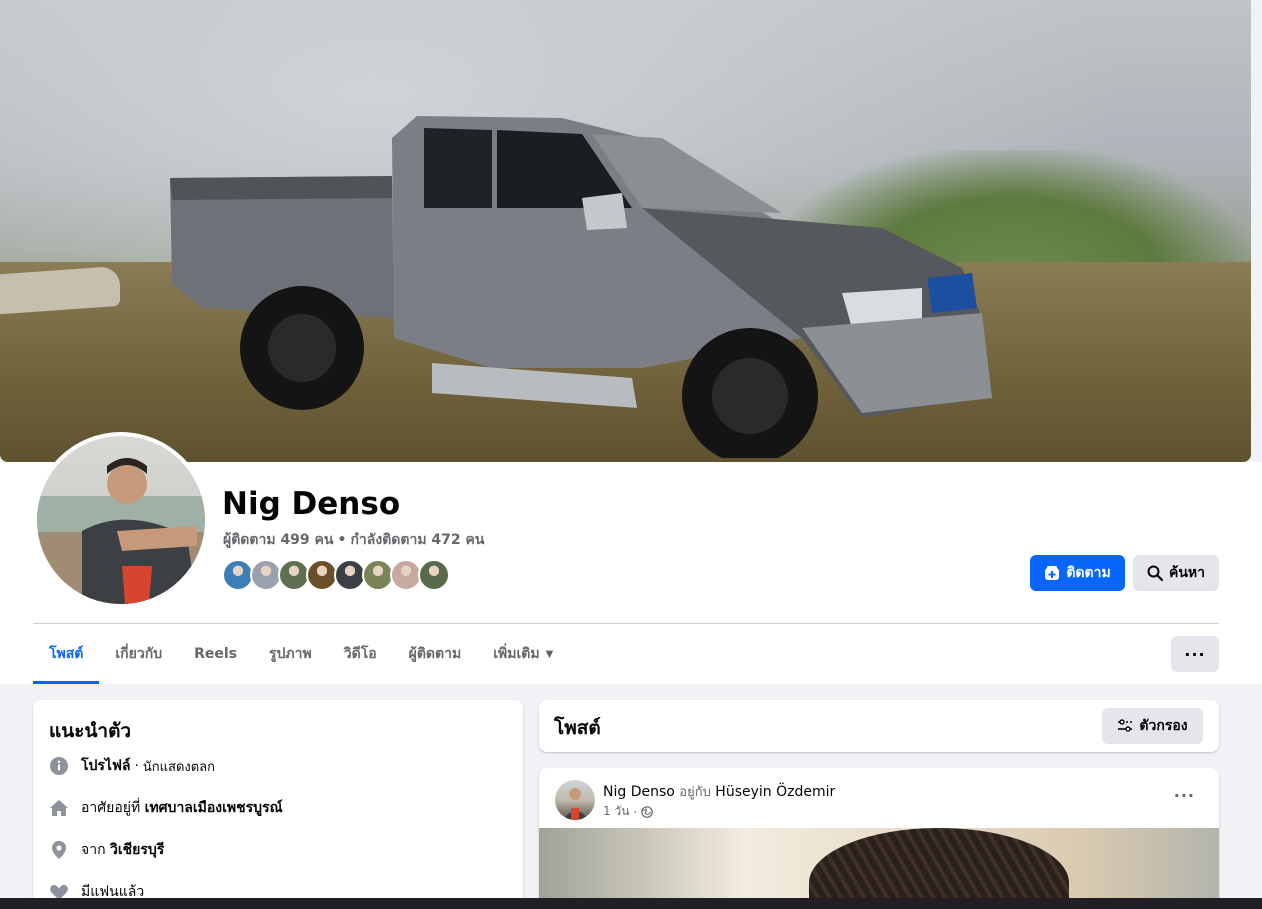 The height and width of the screenshot is (909, 1262). Describe the element at coordinates (1184, 795) in the screenshot. I see `post-more-button: ···` at that location.